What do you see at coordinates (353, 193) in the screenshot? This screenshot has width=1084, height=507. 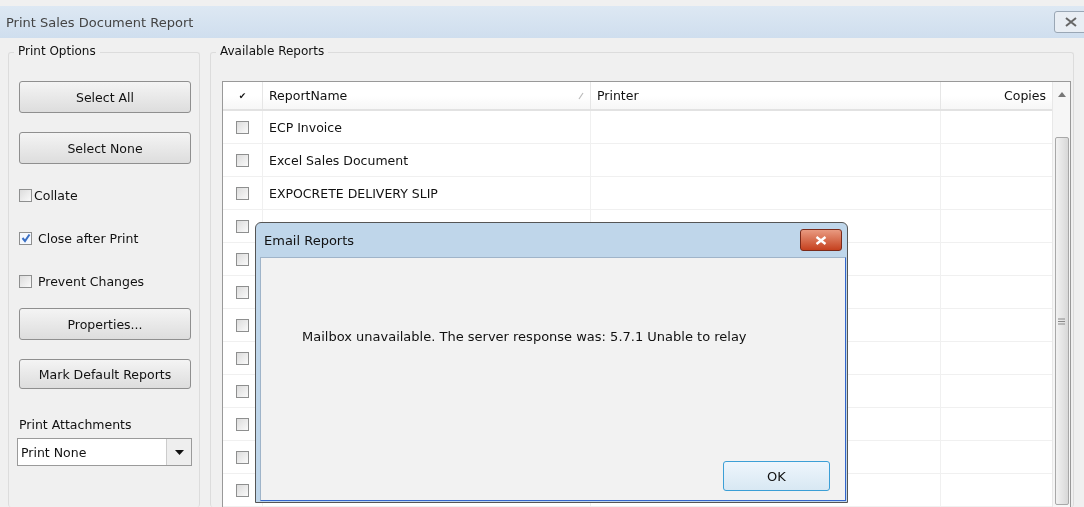 I see `report-name: EXPOCRETE DELIVERY SLIP` at bounding box center [353, 193].